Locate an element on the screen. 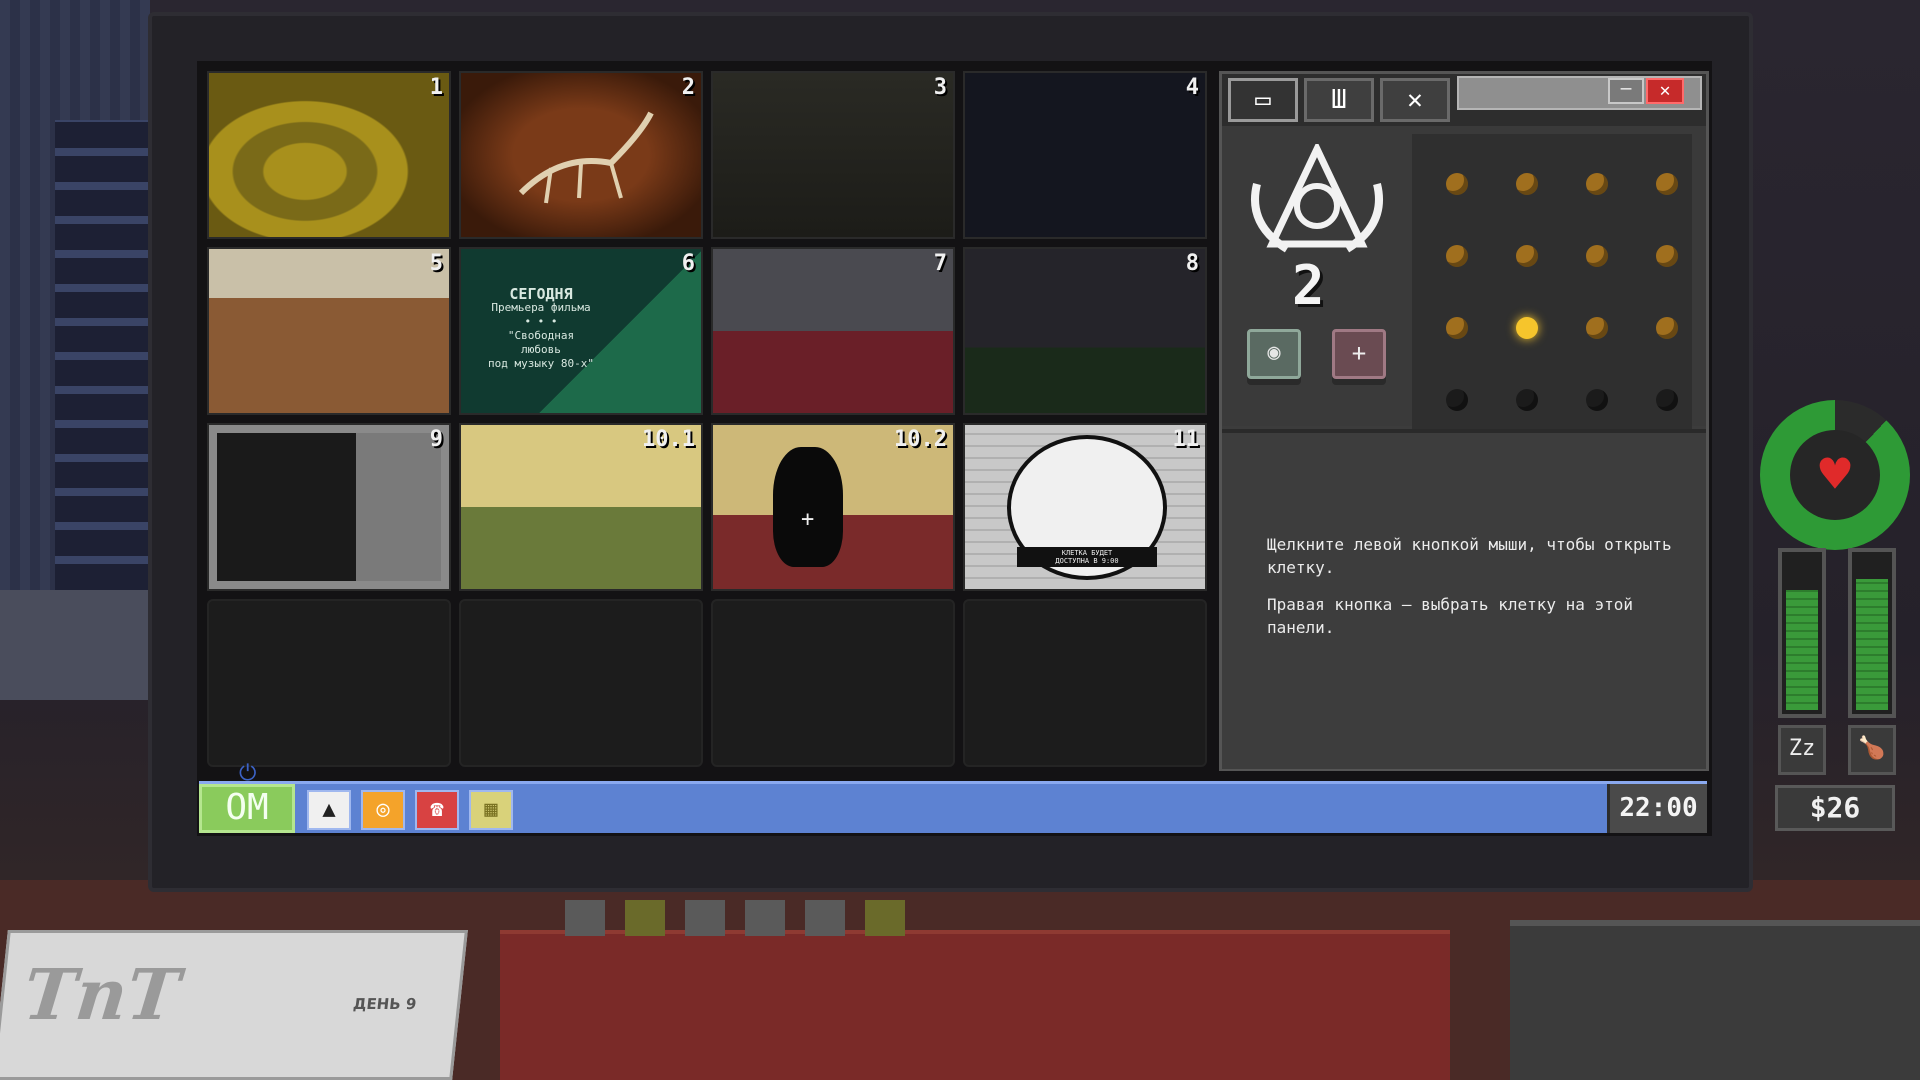  dinosaur-skeleton-icon is located at coordinates (586, 157).